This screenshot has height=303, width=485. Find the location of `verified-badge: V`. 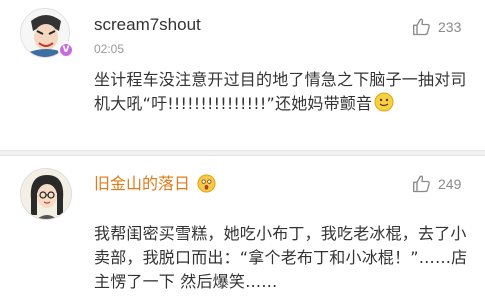

verified-badge: V is located at coordinates (66, 50).